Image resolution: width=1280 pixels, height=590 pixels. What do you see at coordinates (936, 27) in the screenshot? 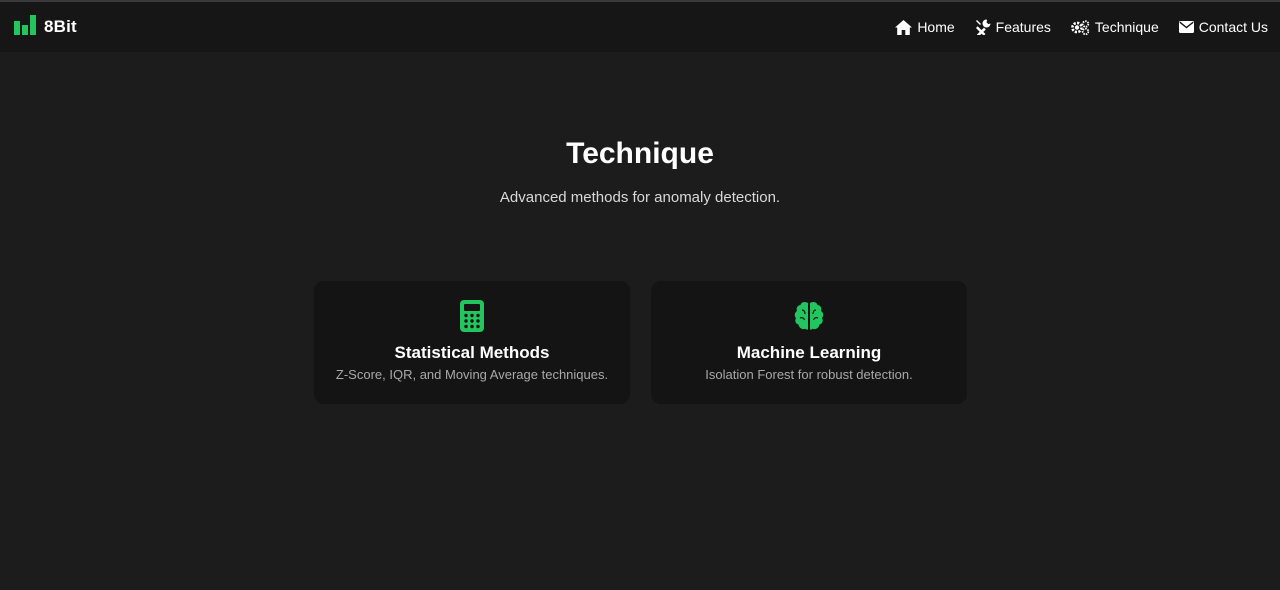
I see `nav-link-label: Home` at bounding box center [936, 27].